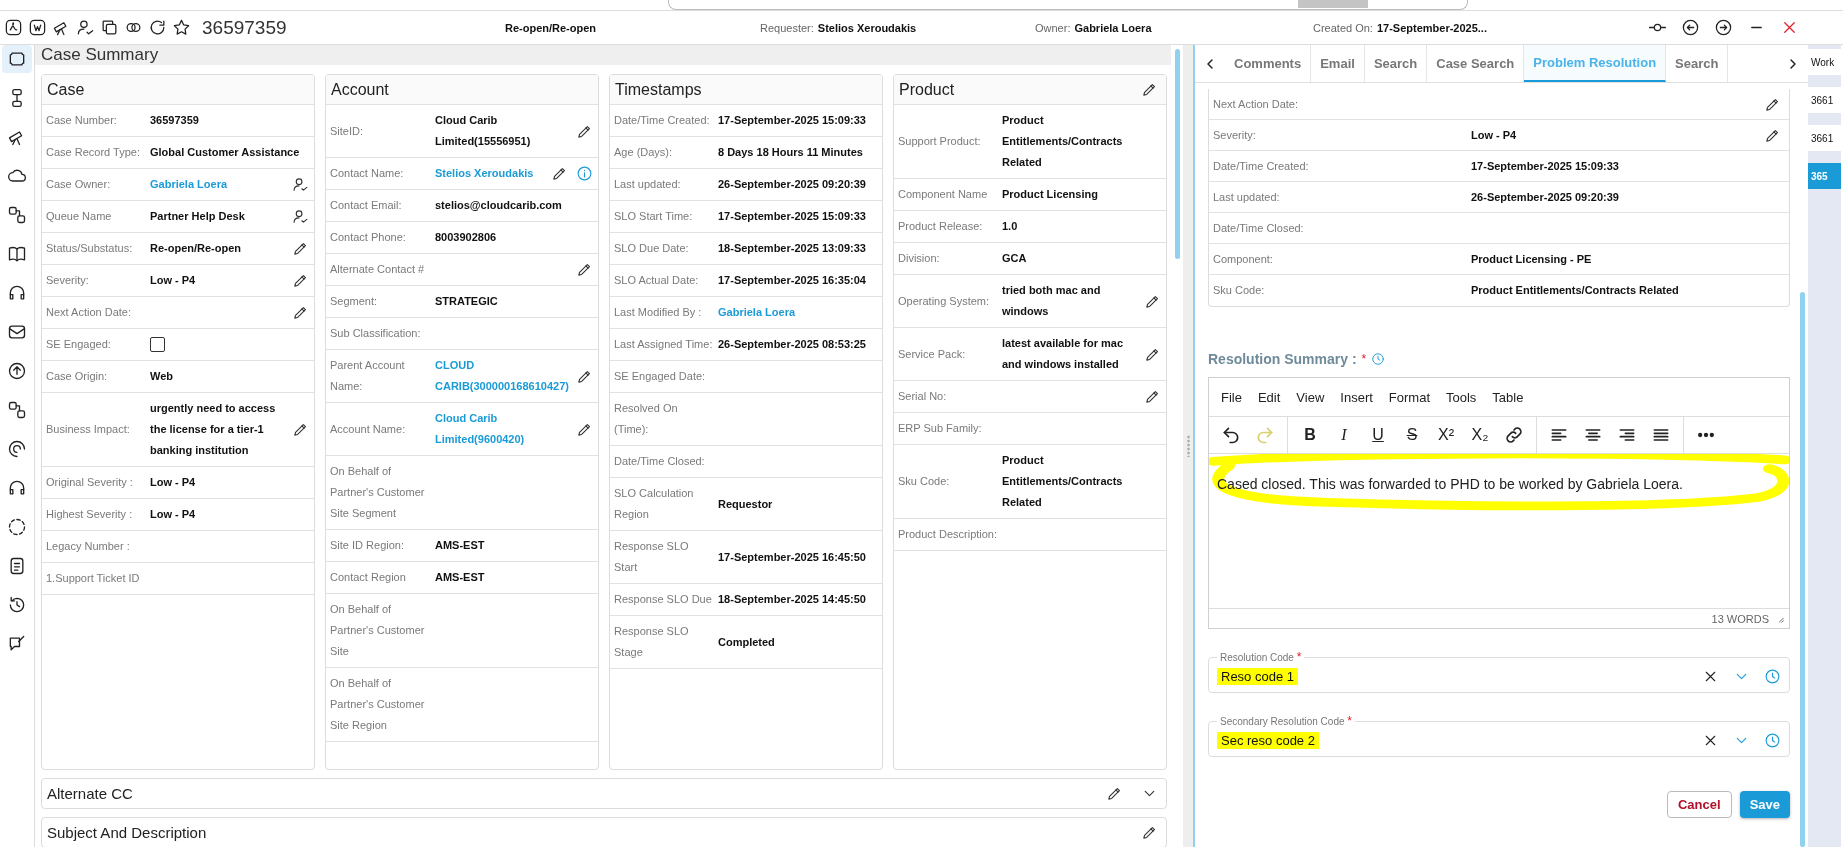  I want to click on field-value: Web, so click(162, 376).